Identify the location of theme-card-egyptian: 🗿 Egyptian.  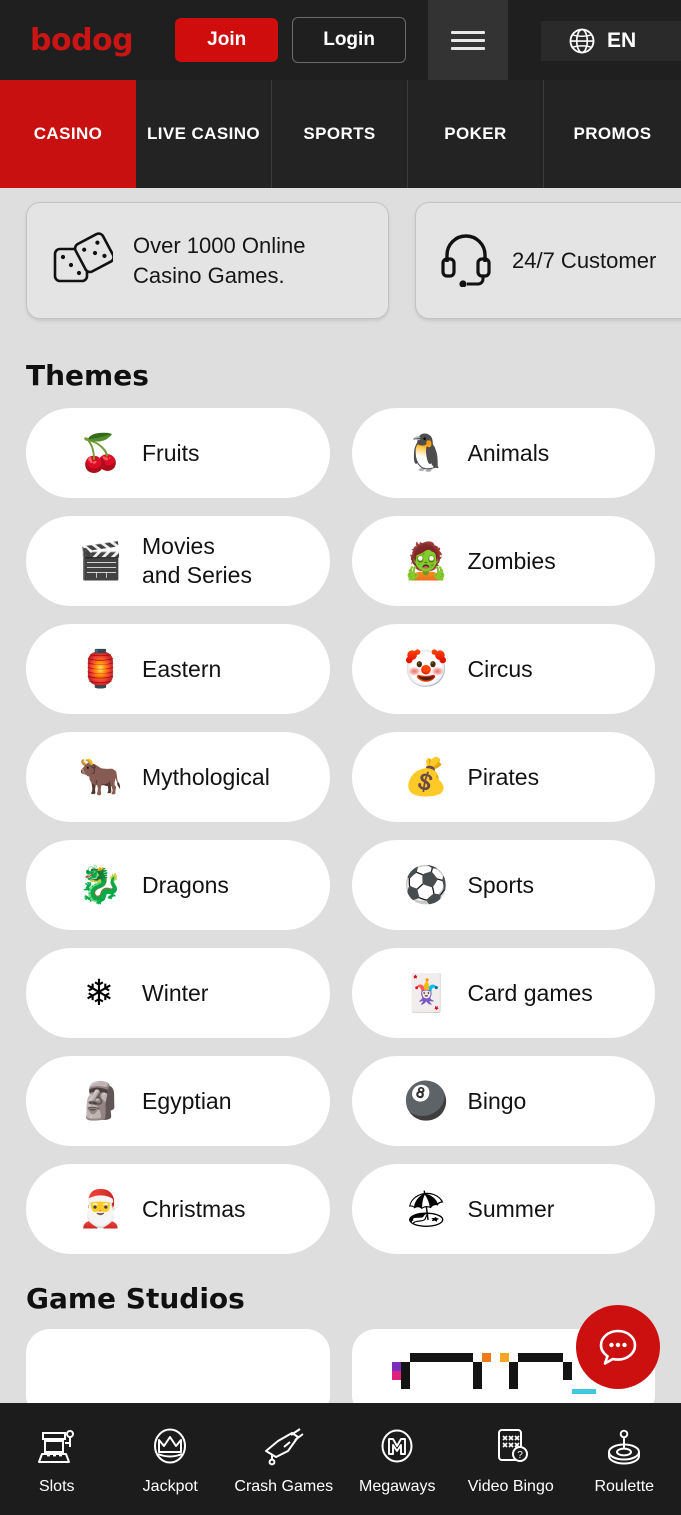
(178, 1101).